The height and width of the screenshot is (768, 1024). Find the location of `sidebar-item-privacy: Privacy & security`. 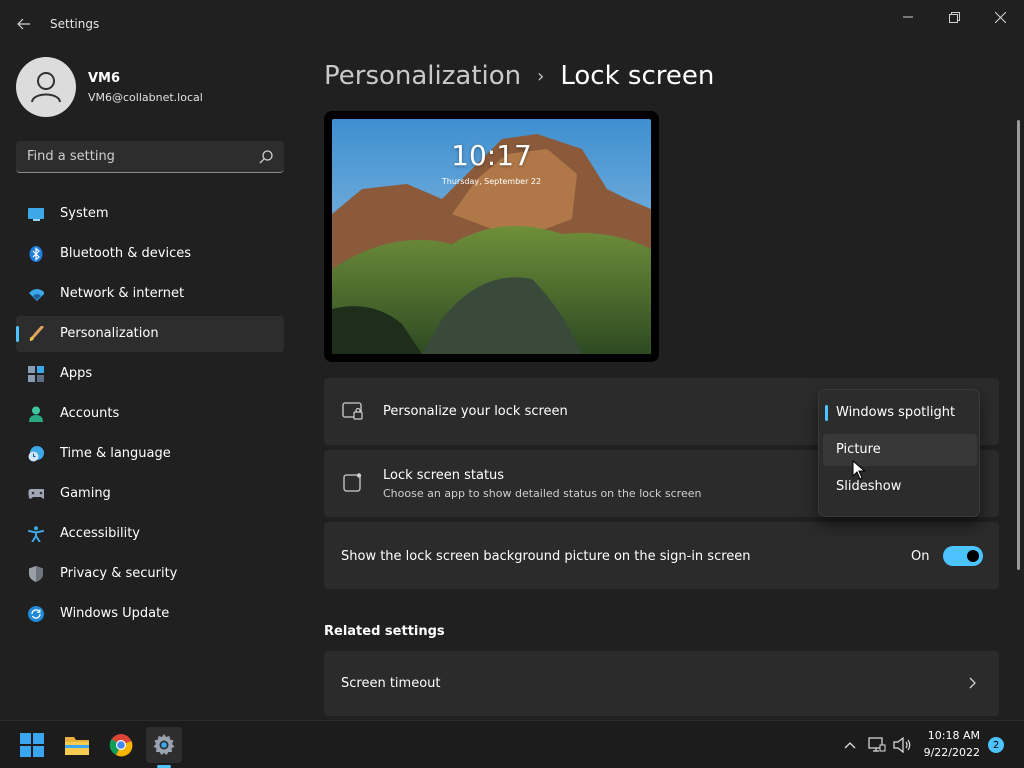

sidebar-item-privacy: Privacy & security is located at coordinates (150, 574).